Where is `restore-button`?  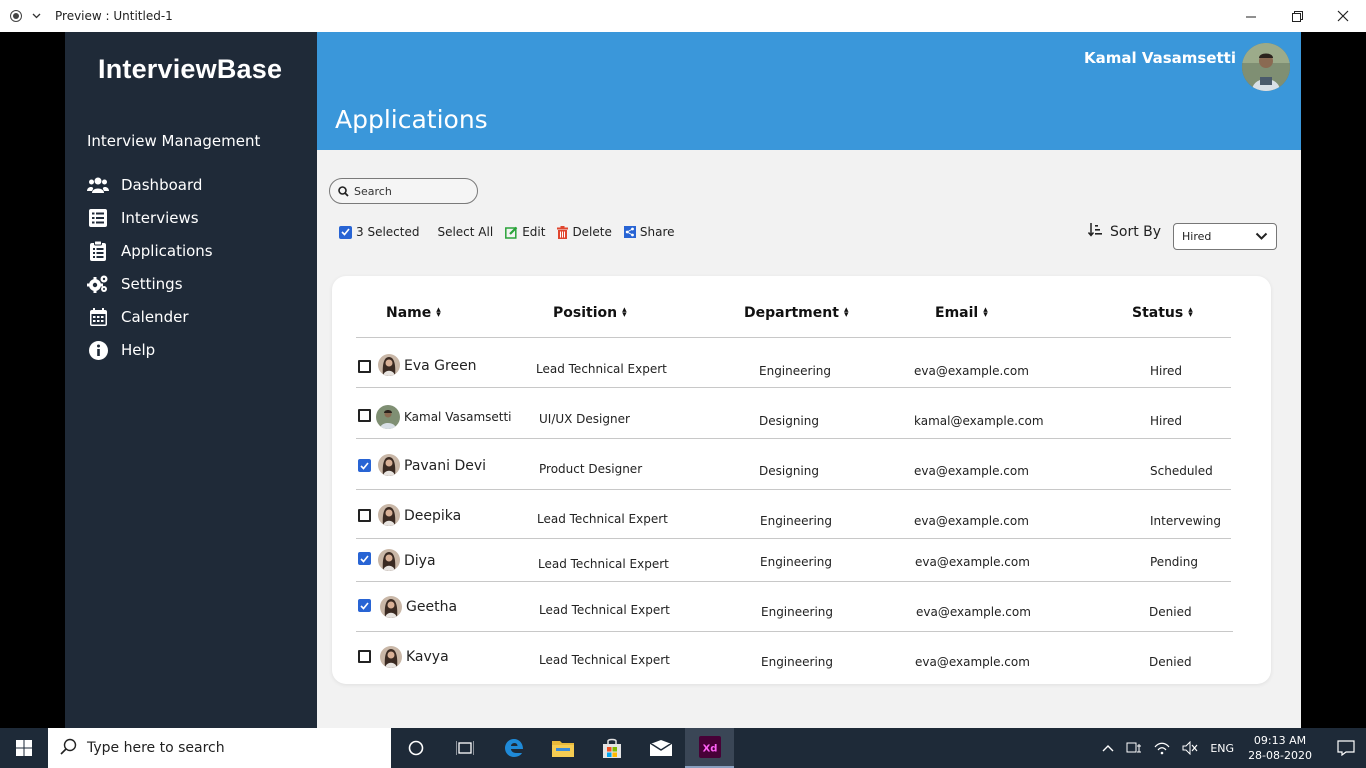 restore-button is located at coordinates (1297, 16).